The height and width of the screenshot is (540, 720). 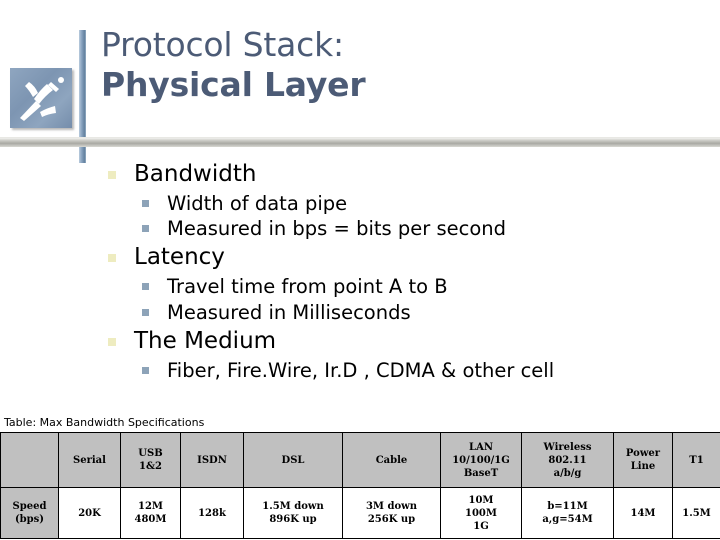 I want to click on sub-bullet-label: Width of data pipe, so click(x=257, y=203).